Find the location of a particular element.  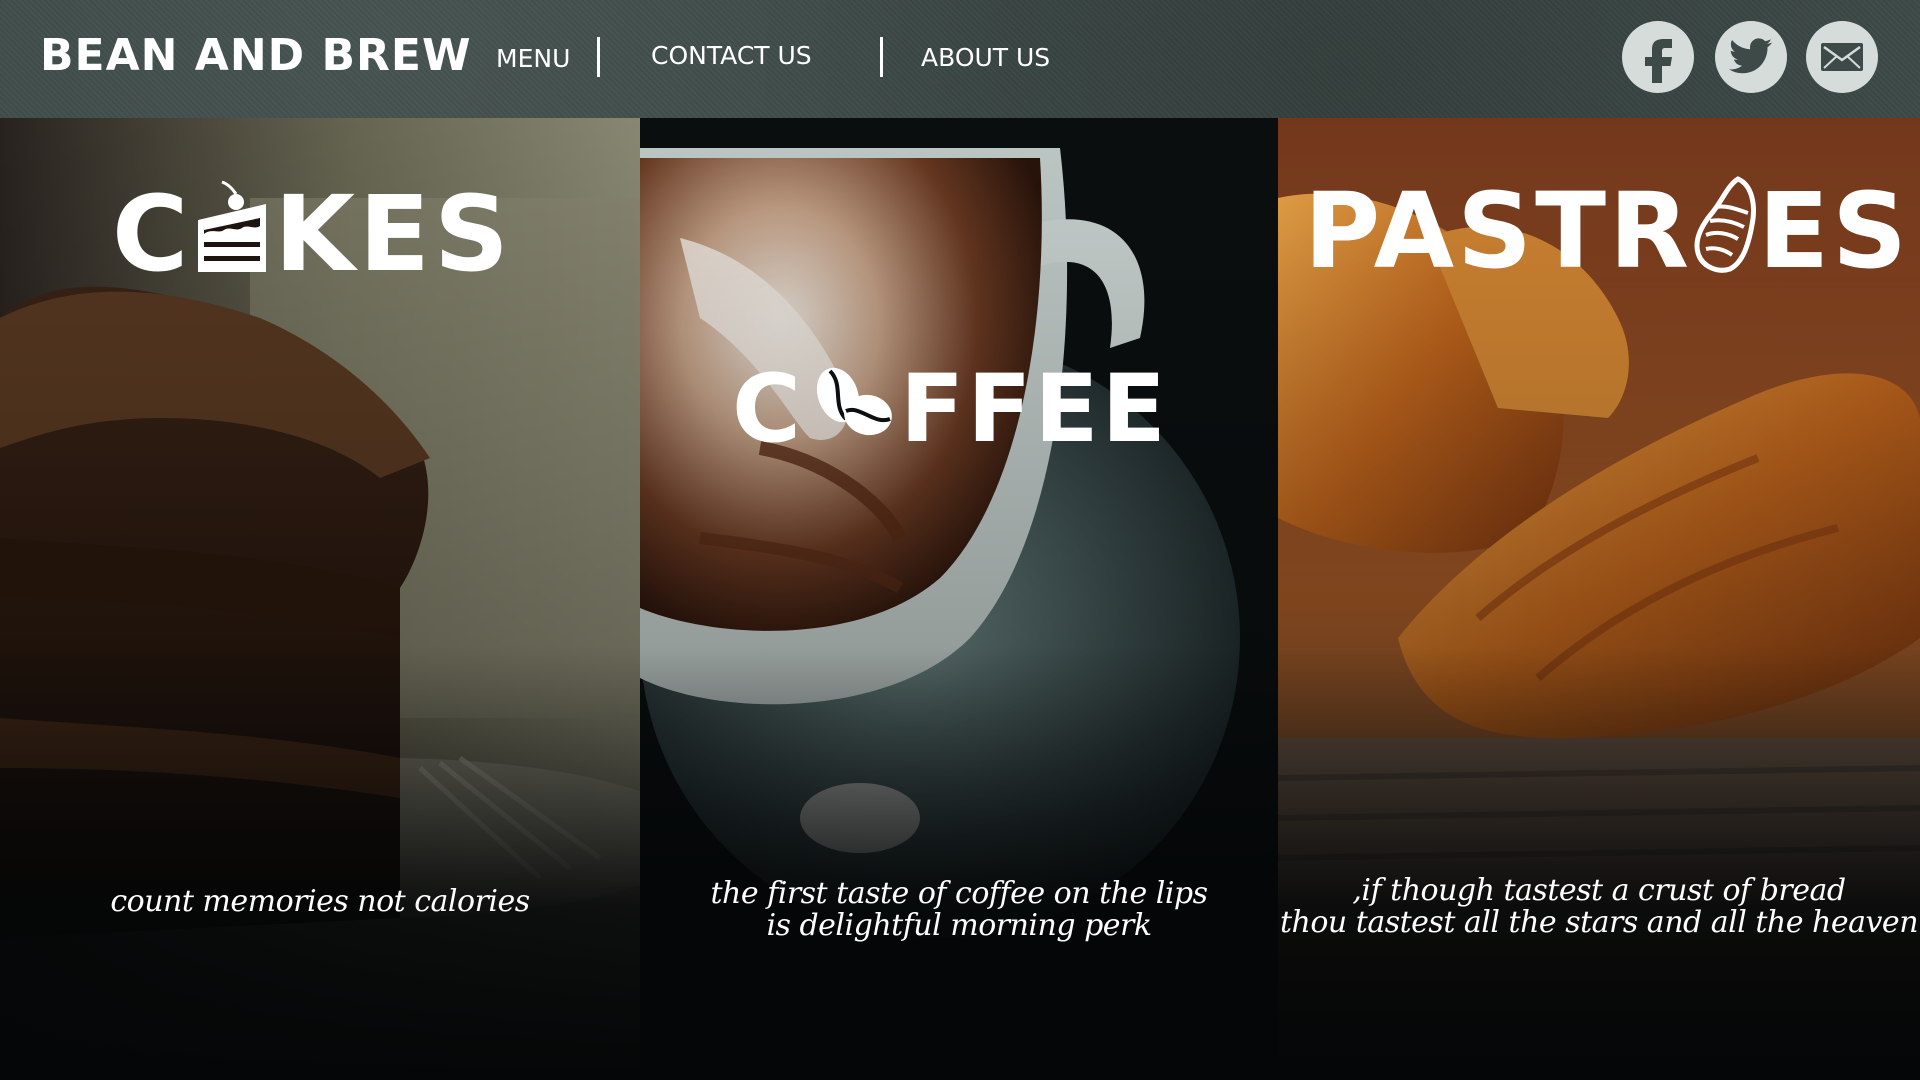

coffee-beans-icon is located at coordinates (854, 401).